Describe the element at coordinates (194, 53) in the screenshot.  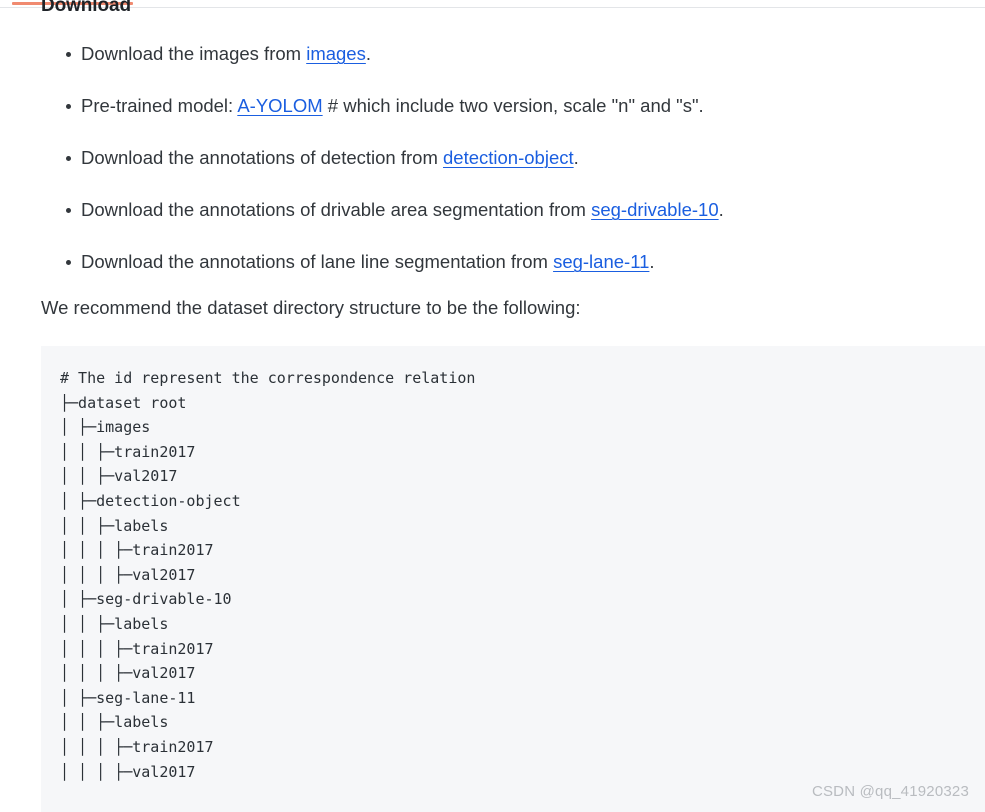
I see `bullet-text-pre: Download the images from` at that location.